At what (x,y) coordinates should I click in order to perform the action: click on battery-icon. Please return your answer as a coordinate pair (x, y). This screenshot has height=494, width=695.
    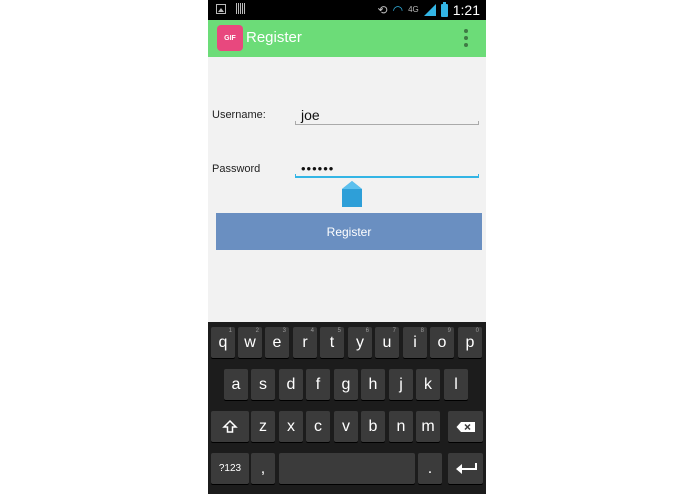
    Looking at the image, I should click on (444, 9).